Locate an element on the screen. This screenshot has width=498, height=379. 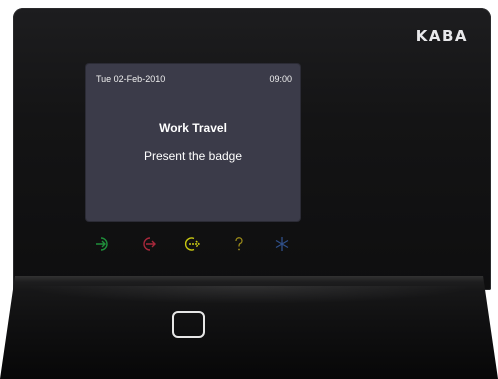
screen-title: Work Travel is located at coordinates (193, 128).